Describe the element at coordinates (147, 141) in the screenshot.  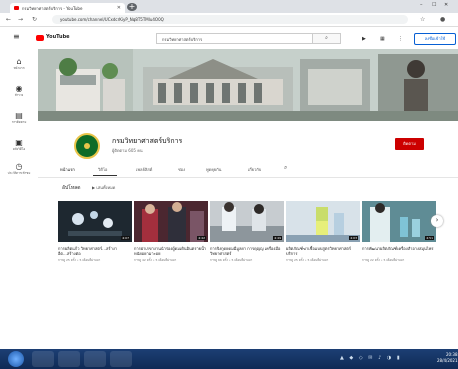
I see `channel-name: กรมวิทยาศาสตร์บริการ` at that location.